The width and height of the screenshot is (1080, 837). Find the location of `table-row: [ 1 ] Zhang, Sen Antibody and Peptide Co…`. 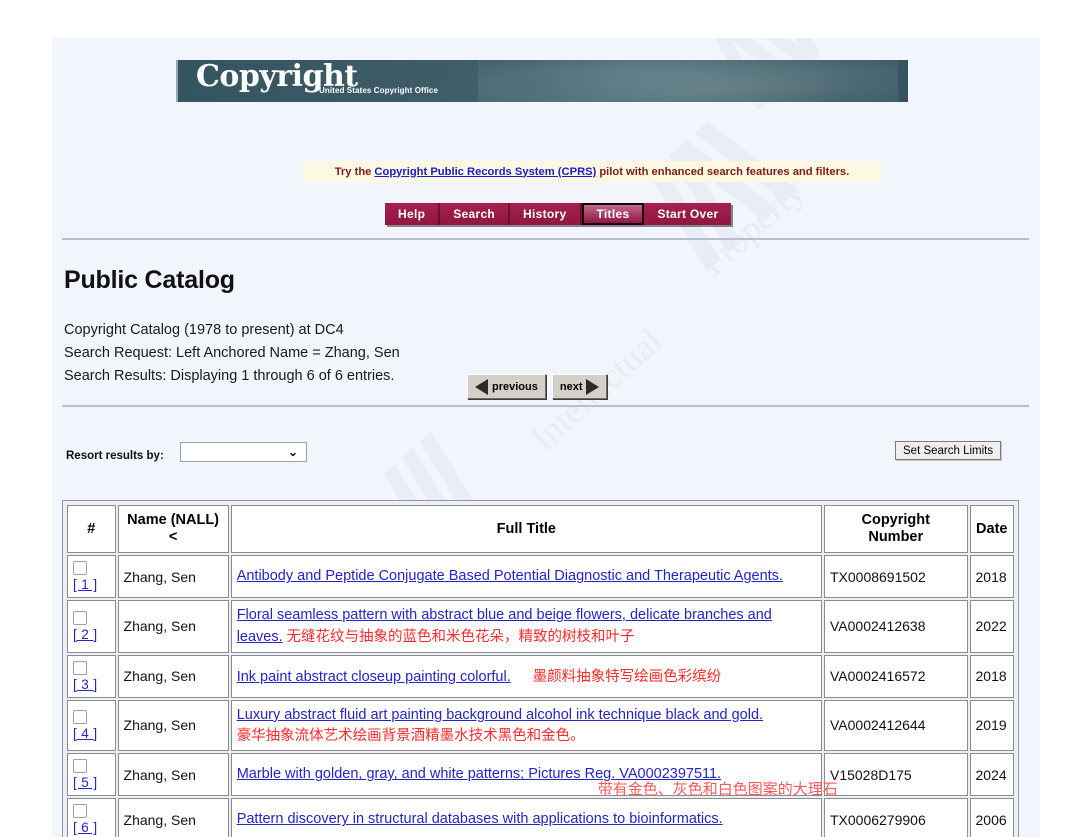

table-row: [ 1 ] Zhang, Sen Antibody and Peptide Co… is located at coordinates (540, 577).